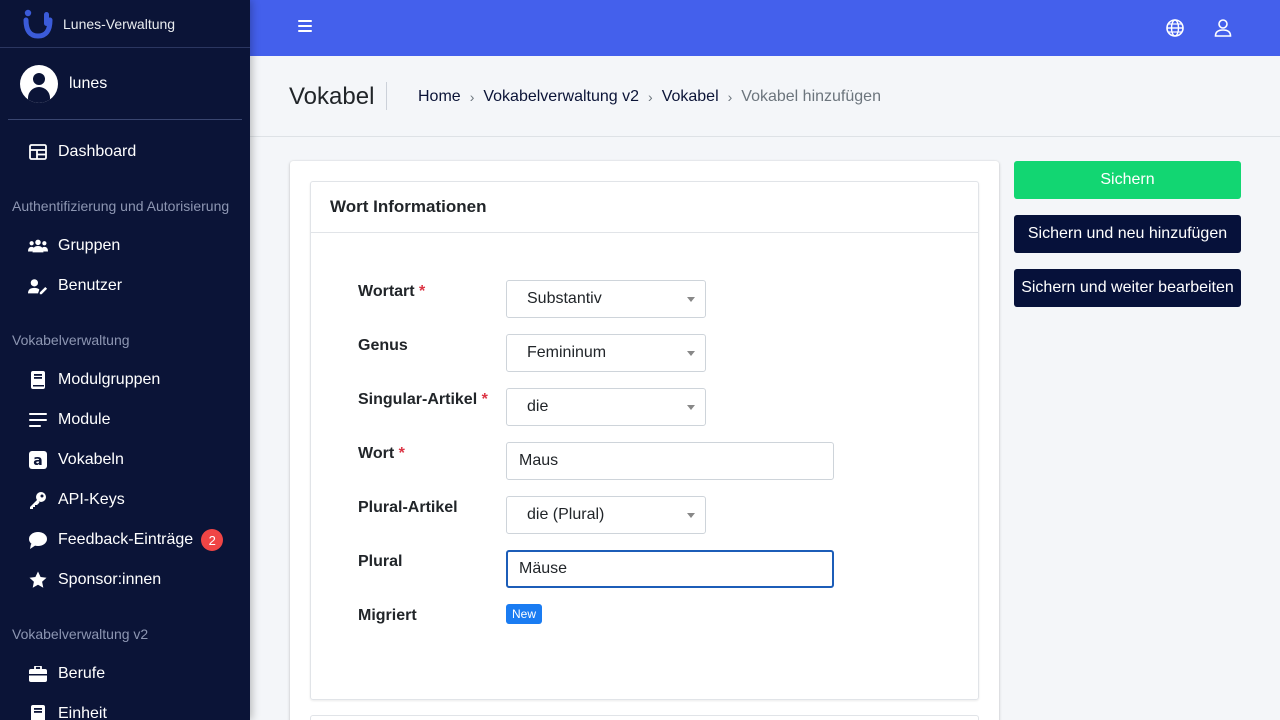 The image size is (1280, 720). What do you see at coordinates (423, 399) in the screenshot?
I see `singular-artikel-label: Singular-Artikel *` at bounding box center [423, 399].